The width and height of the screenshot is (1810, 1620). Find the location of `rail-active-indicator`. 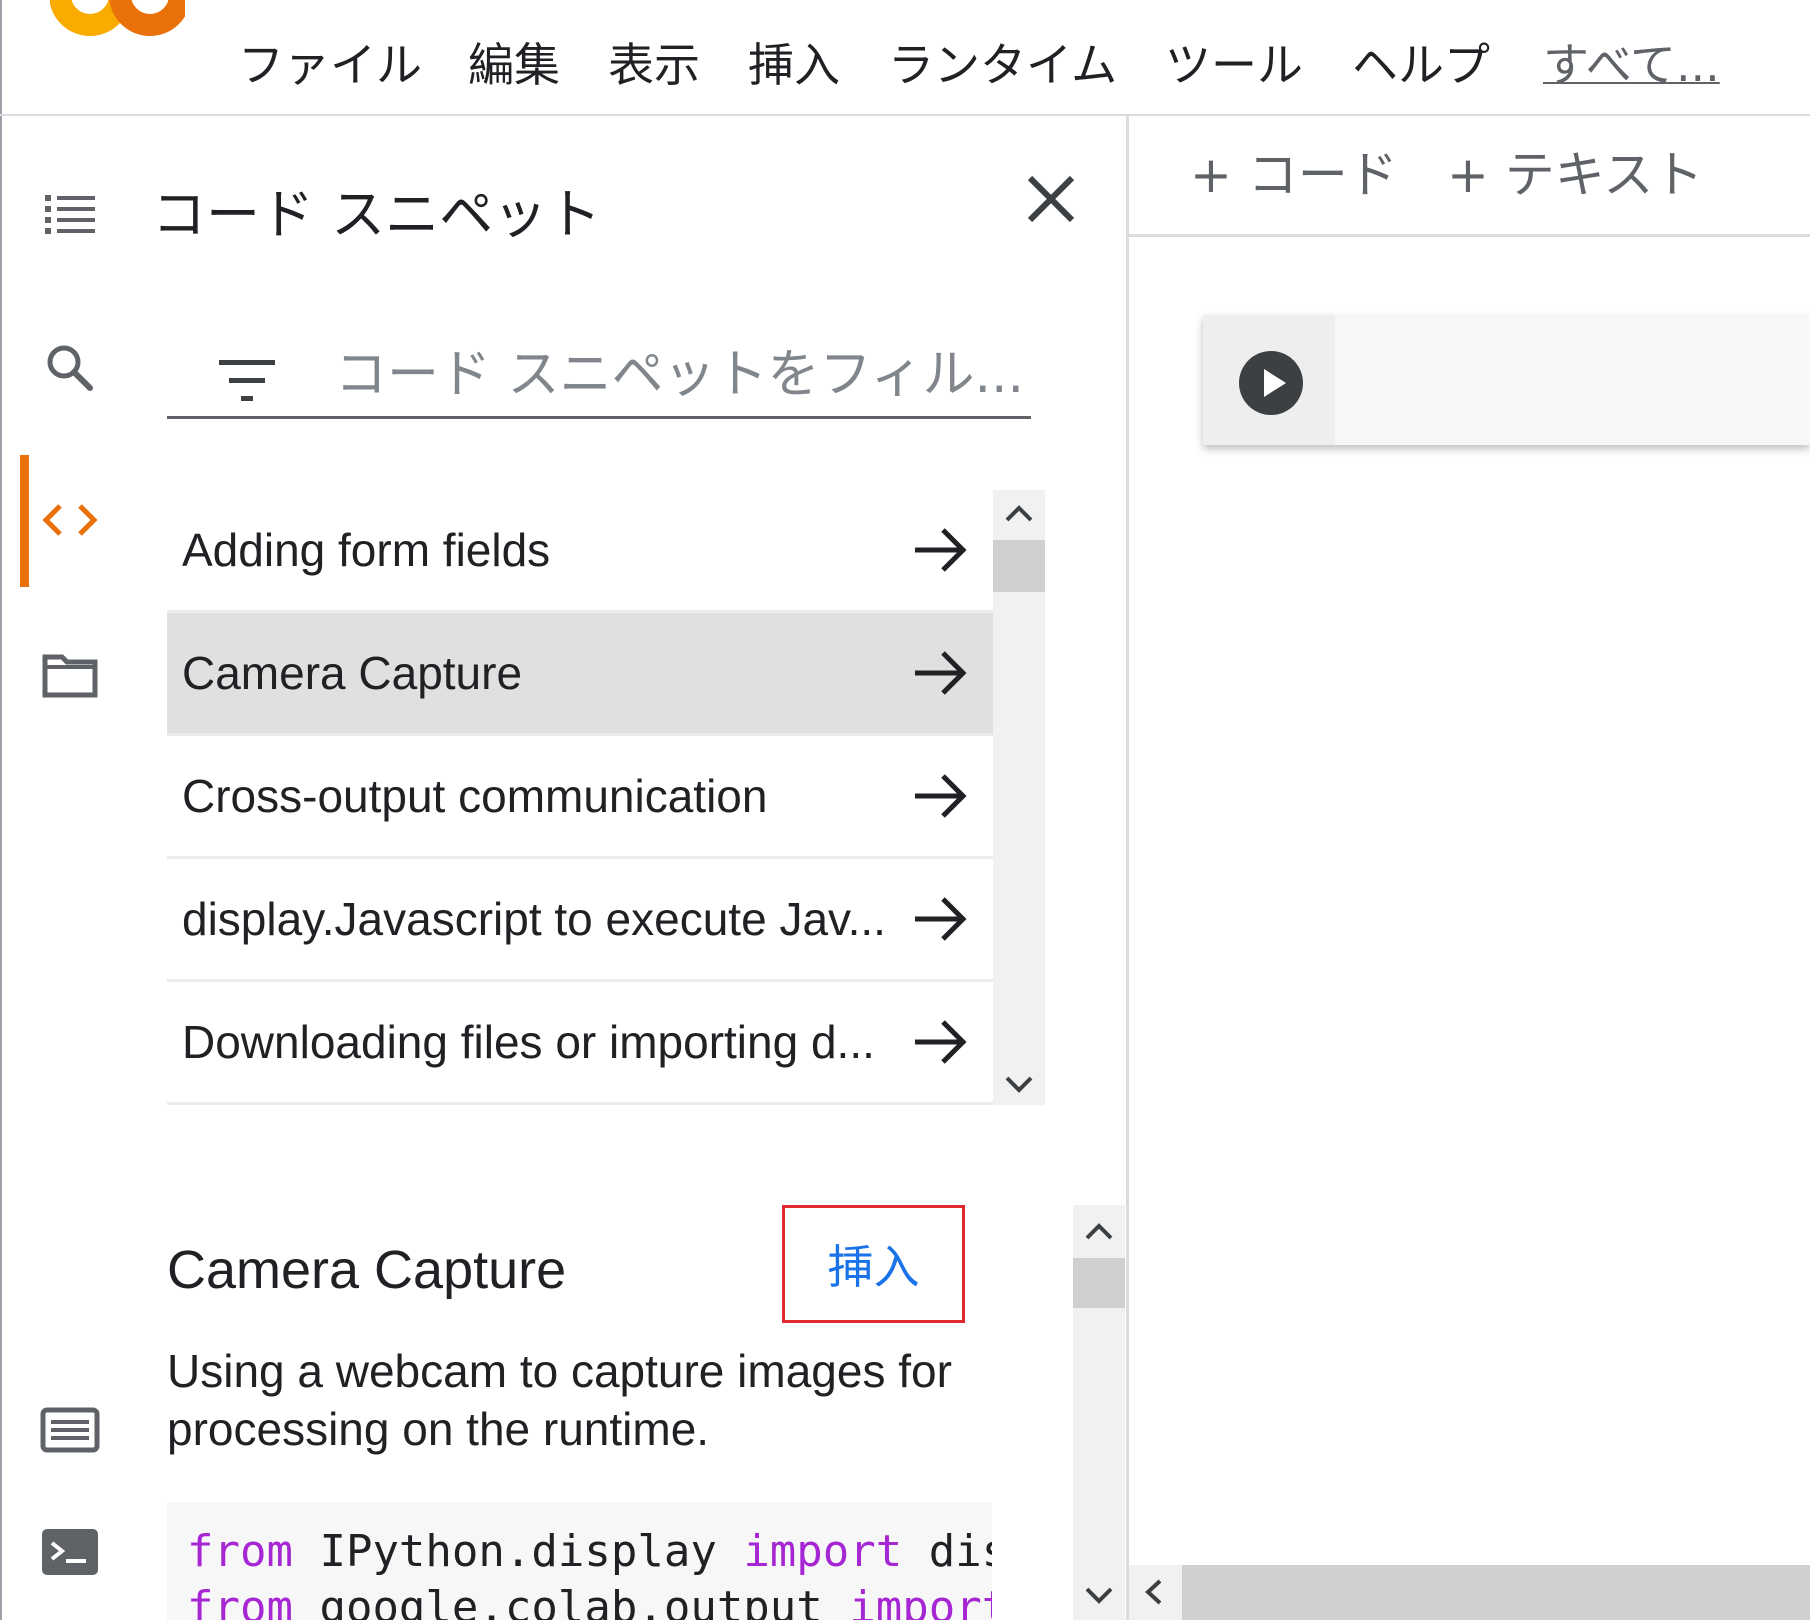

rail-active-indicator is located at coordinates (24, 521).